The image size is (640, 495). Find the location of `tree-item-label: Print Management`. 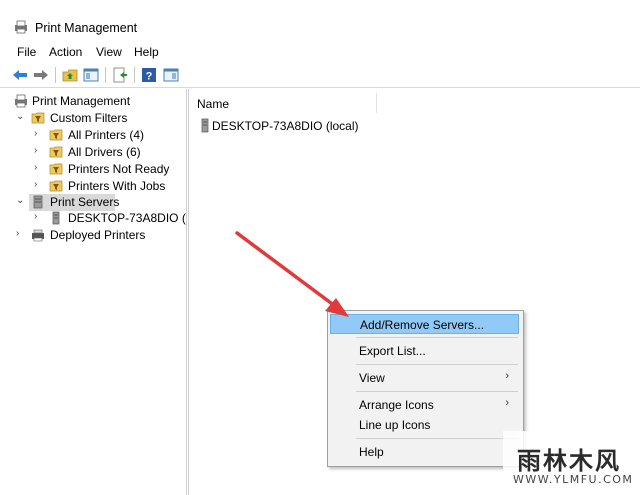

tree-item-label: Print Management is located at coordinates (81, 101).